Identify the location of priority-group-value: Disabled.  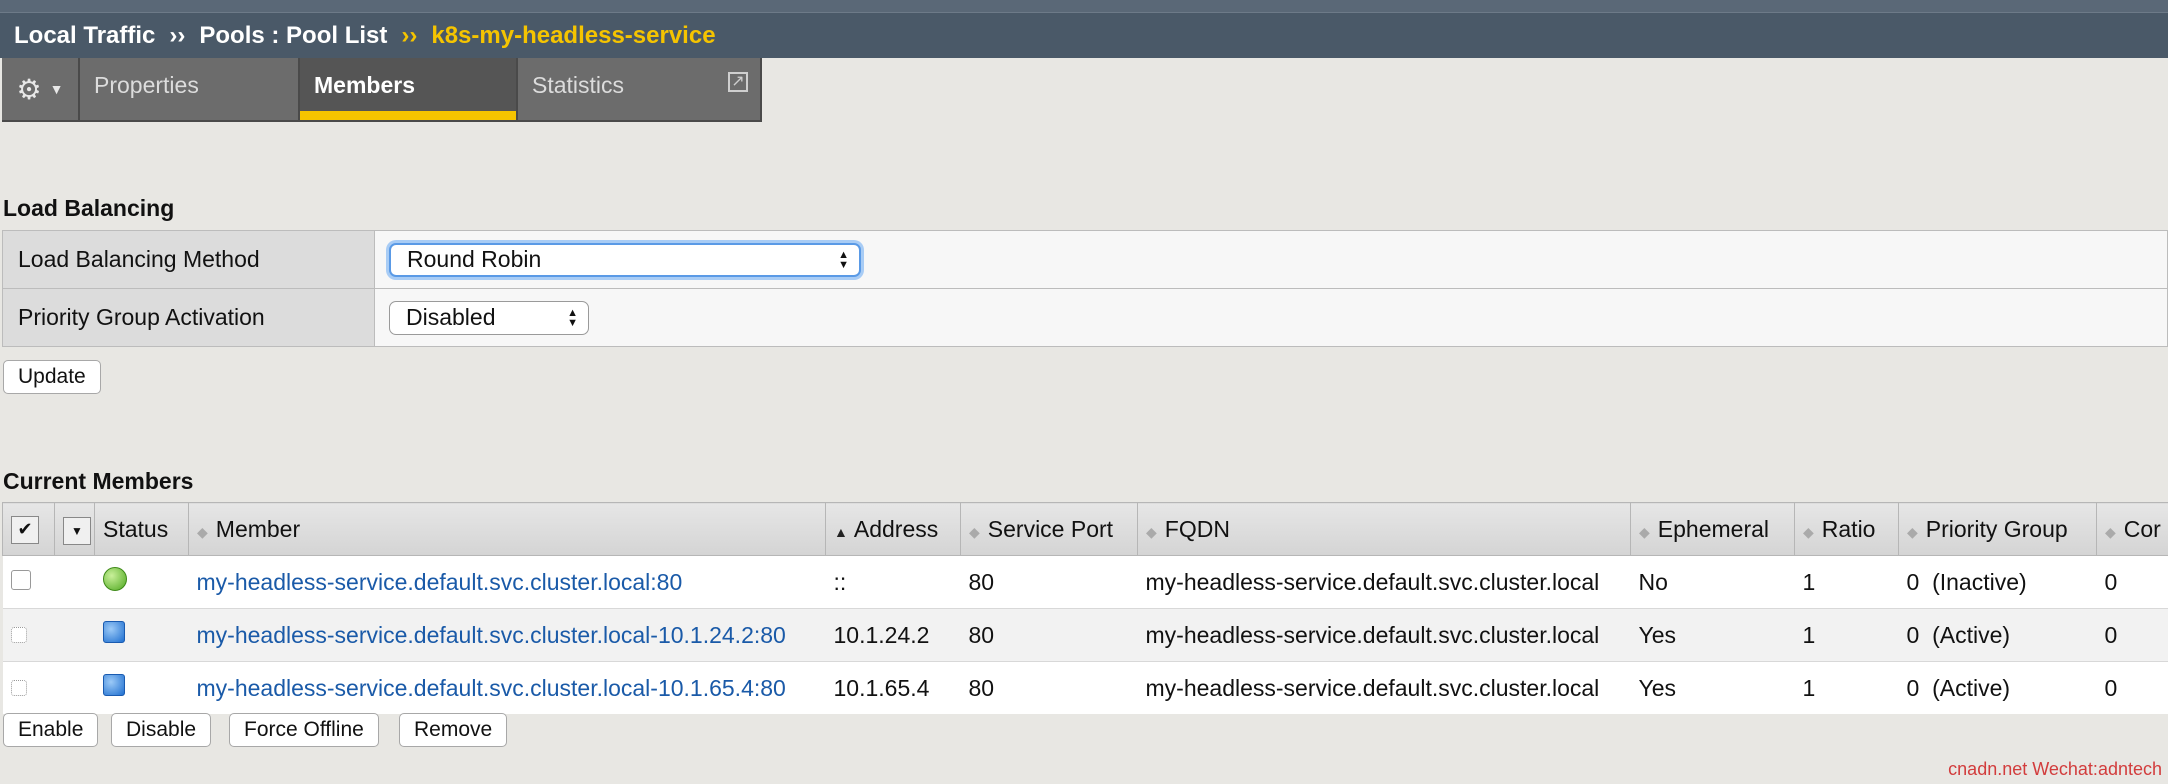
(451, 317).